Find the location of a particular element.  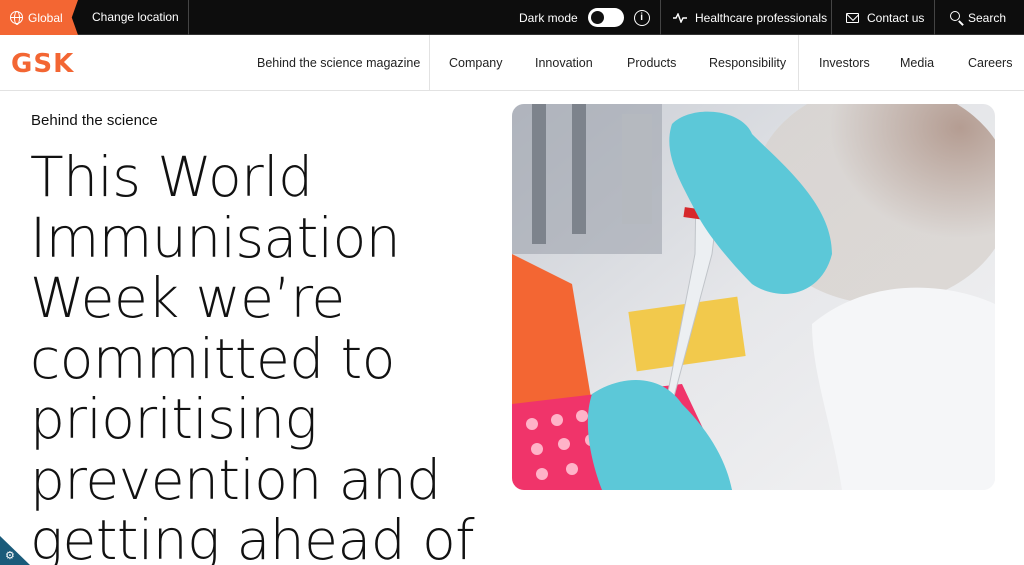

nav-responsibility: Responsibility is located at coordinates (747, 63).